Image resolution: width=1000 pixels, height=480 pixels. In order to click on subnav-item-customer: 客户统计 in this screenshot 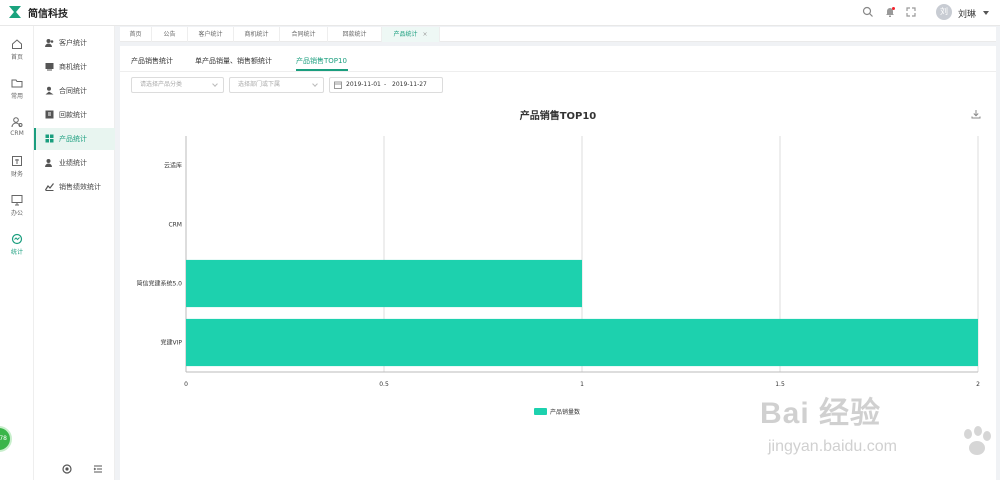, I will do `click(74, 43)`.